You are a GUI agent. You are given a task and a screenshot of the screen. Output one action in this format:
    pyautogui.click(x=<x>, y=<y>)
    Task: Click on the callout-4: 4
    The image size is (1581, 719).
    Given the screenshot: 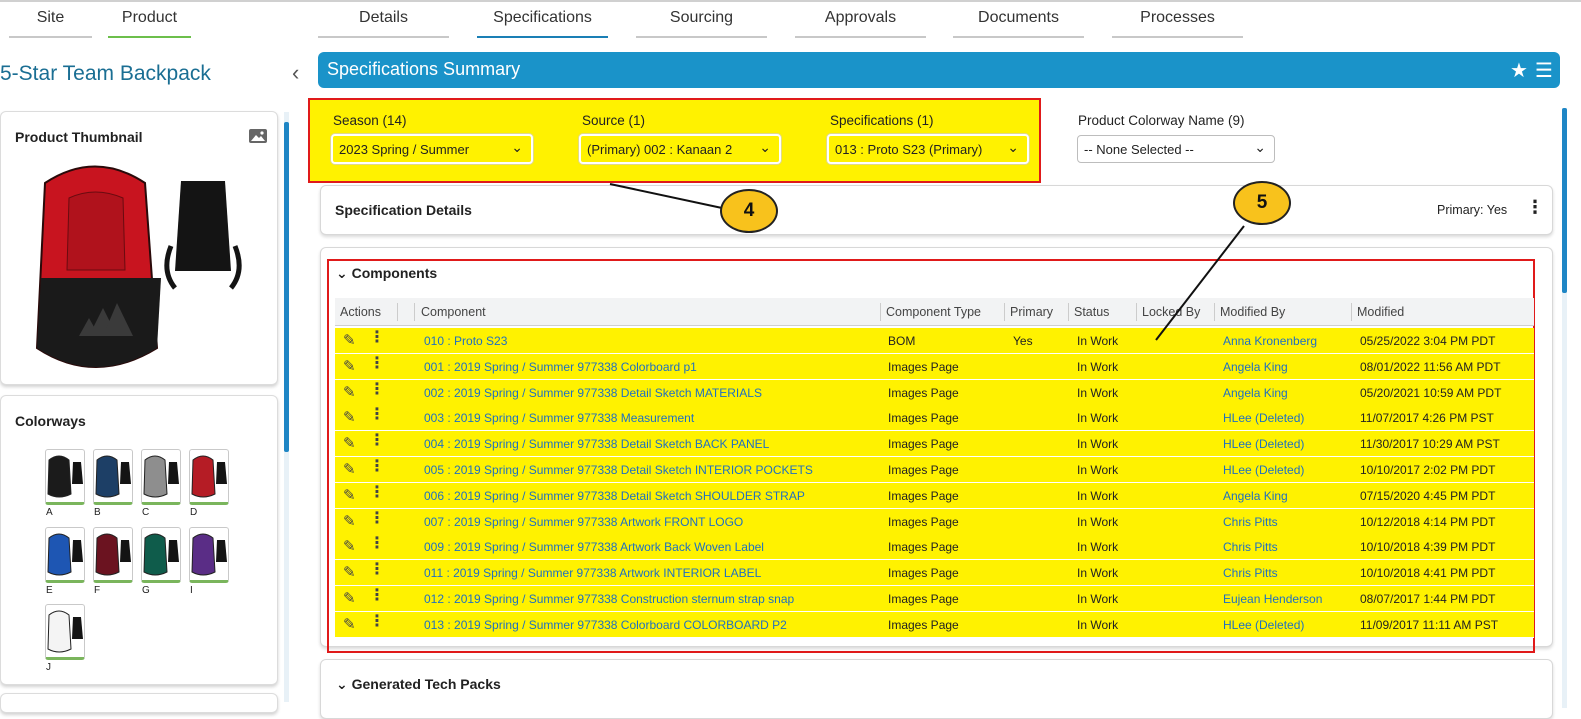 What is the action you would take?
    pyautogui.click(x=749, y=211)
    